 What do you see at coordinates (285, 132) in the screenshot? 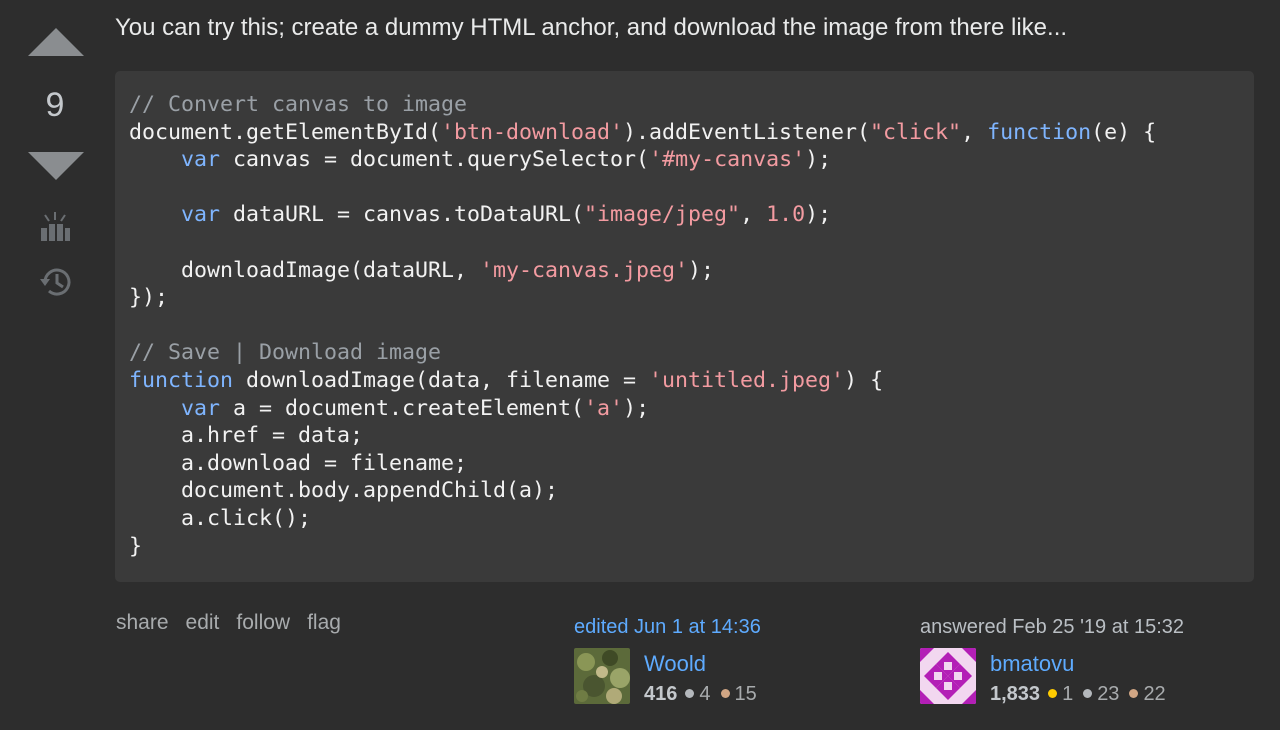
I see `code-token-plain: document.getElementById(` at bounding box center [285, 132].